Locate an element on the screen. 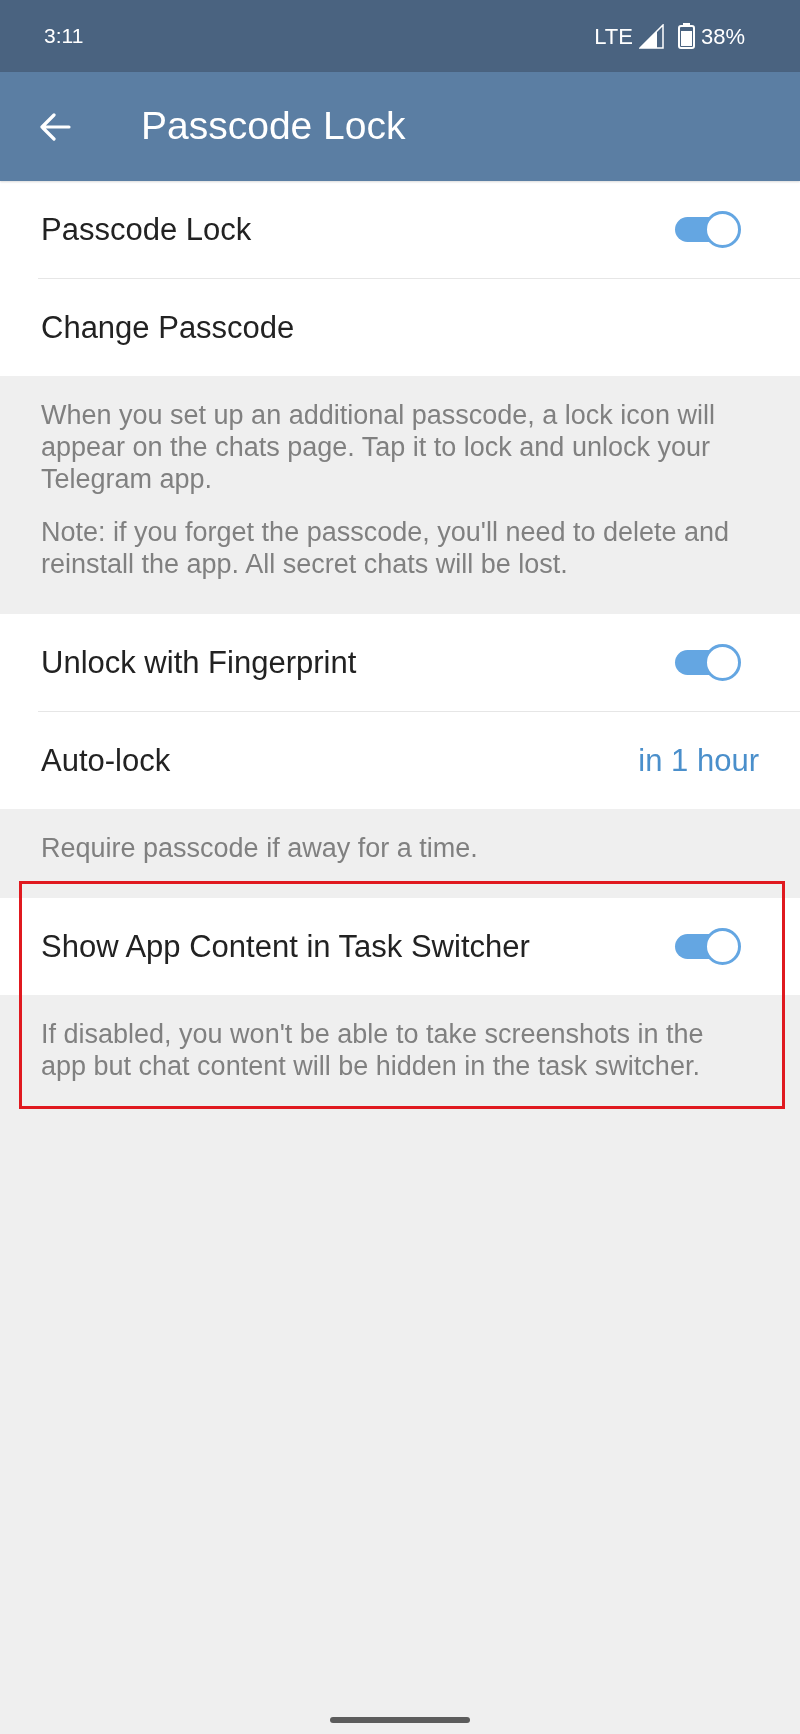 The image size is (800, 1734). back-arrow-icon is located at coordinates (55, 126).